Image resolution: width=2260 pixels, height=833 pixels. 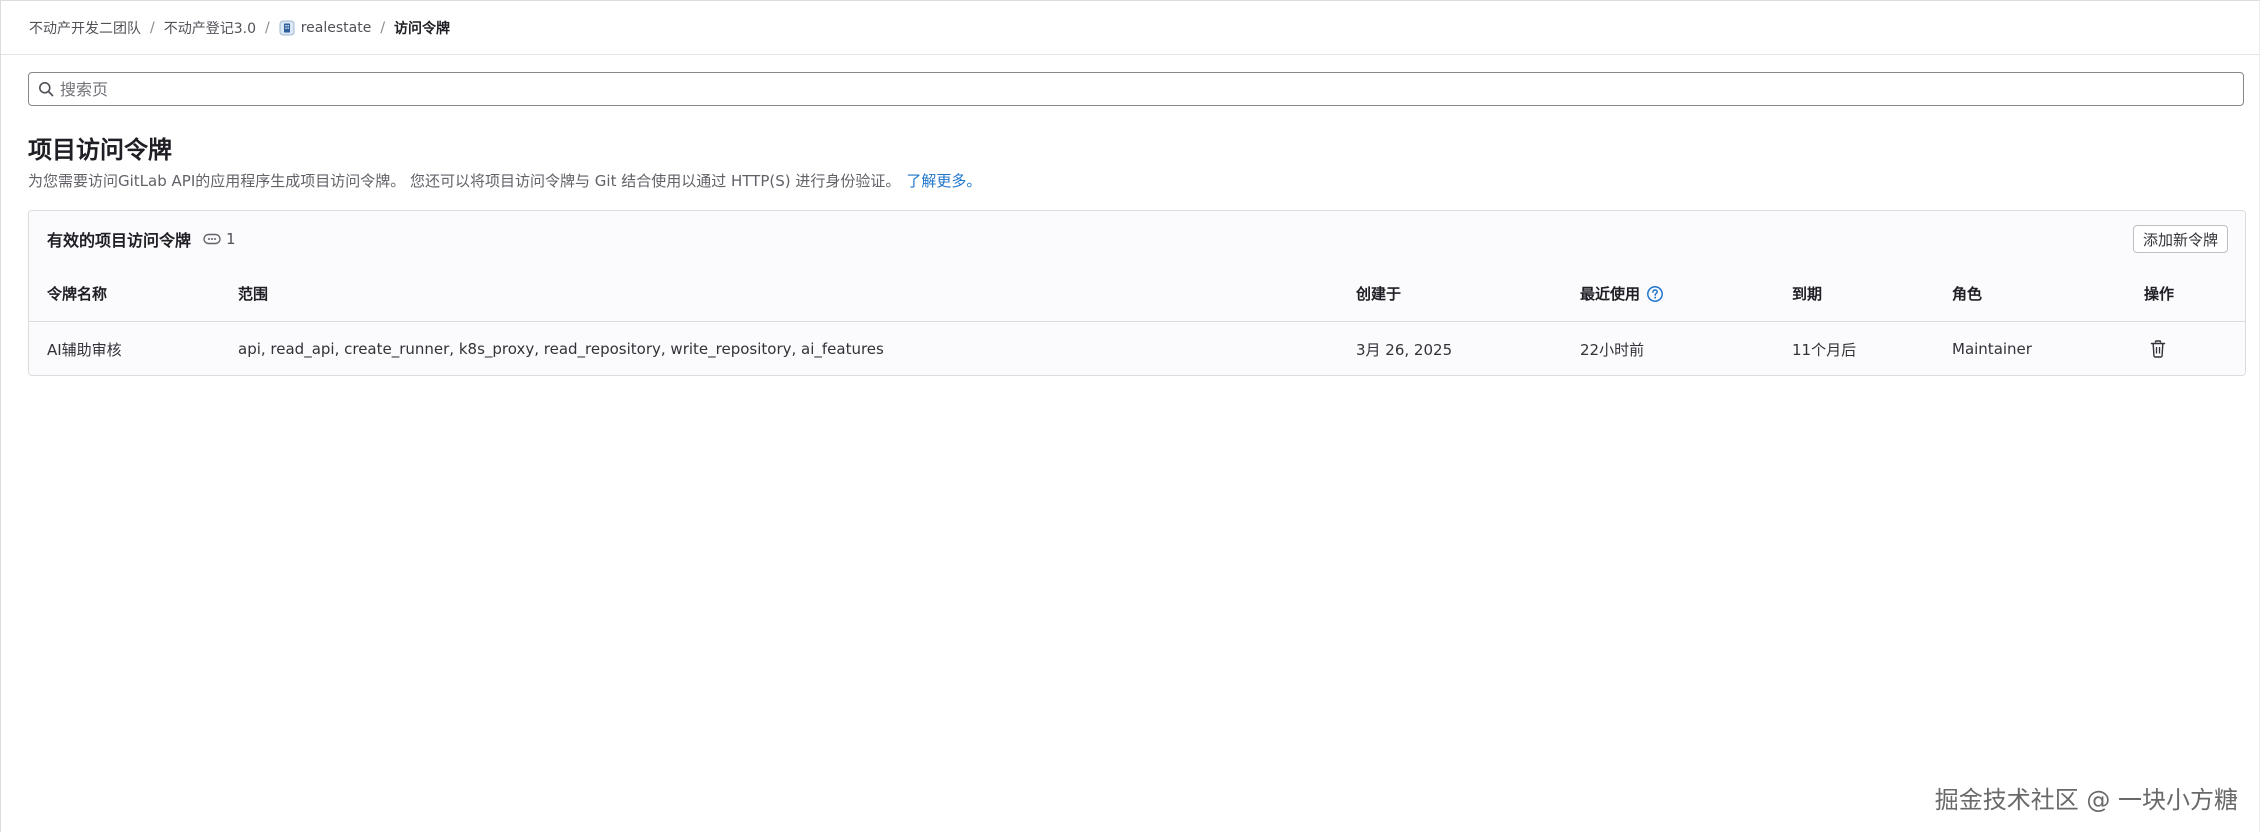 I want to click on project-avatar-icon, so click(x=287, y=28).